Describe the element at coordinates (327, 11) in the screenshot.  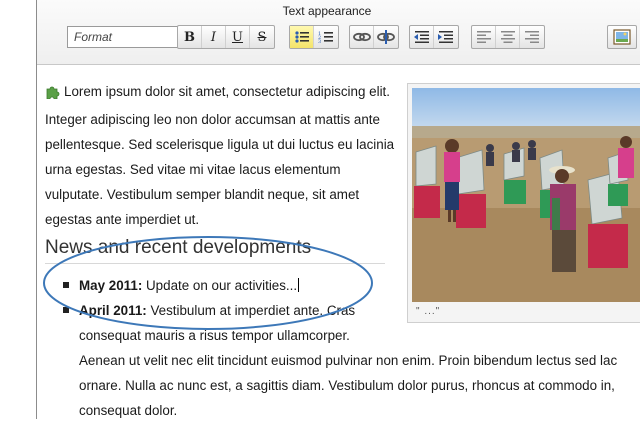
I see `toolbar-title: Text appearance` at that location.